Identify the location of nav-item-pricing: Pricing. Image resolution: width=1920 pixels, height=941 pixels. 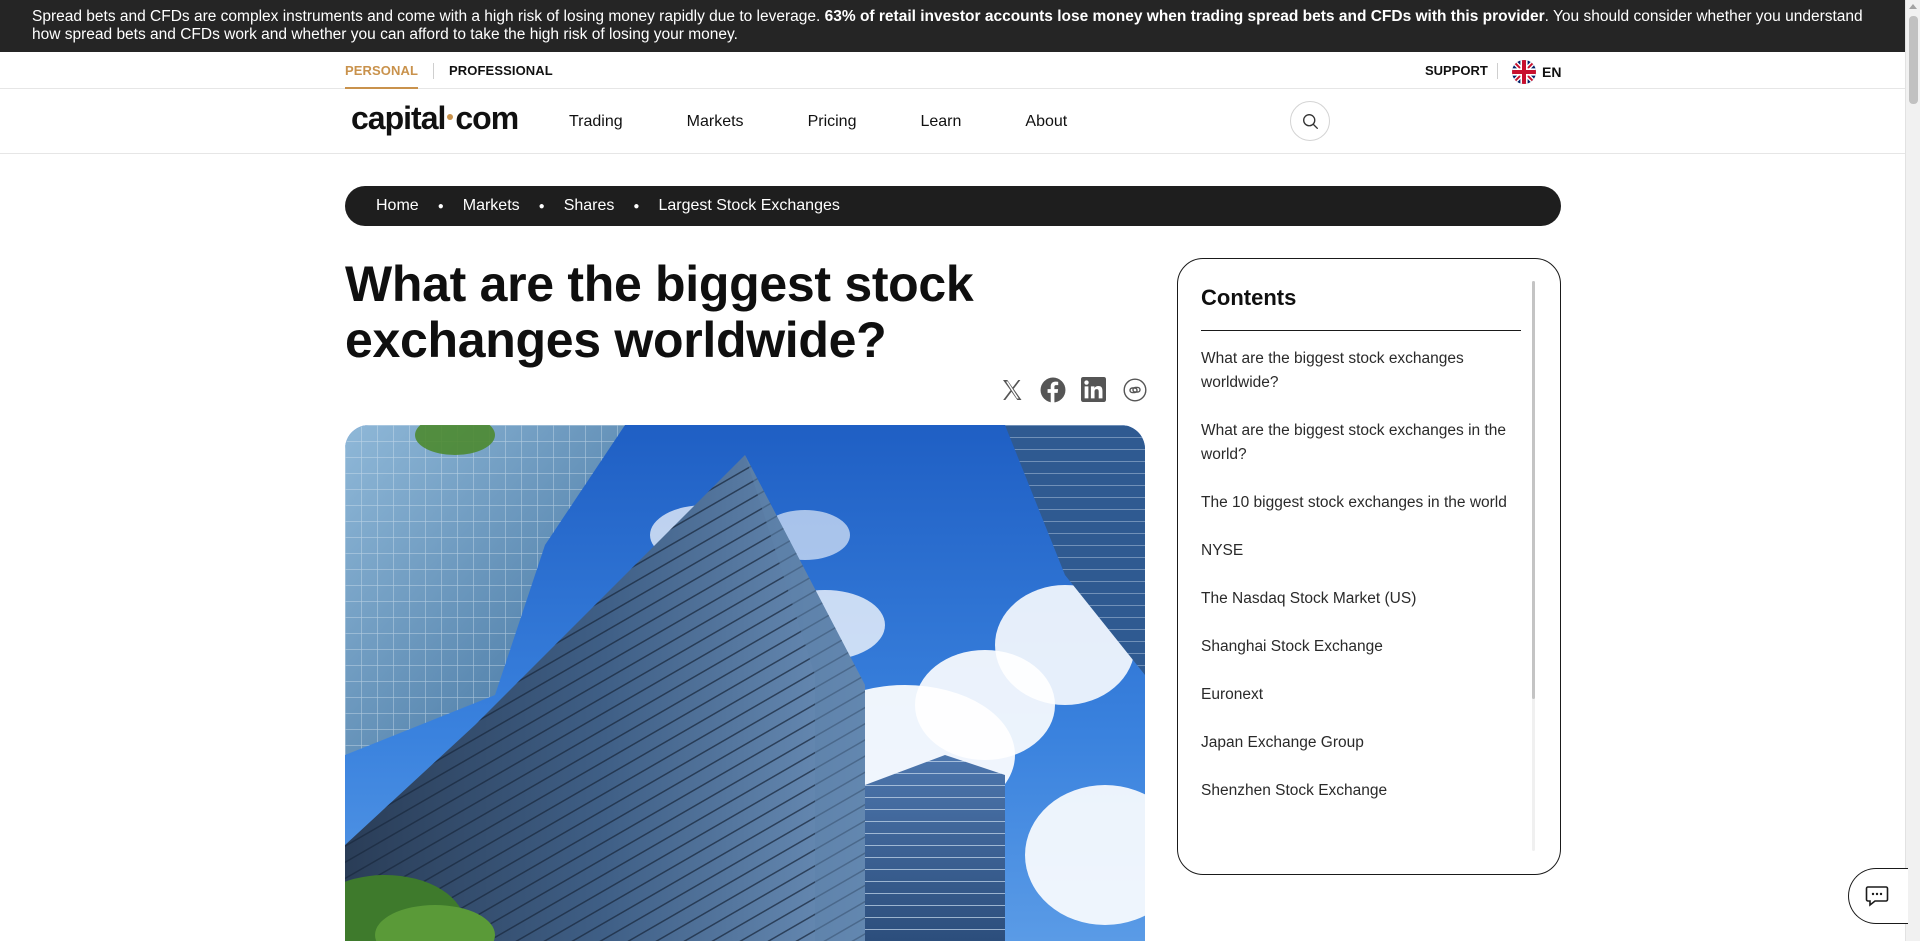
(832, 122).